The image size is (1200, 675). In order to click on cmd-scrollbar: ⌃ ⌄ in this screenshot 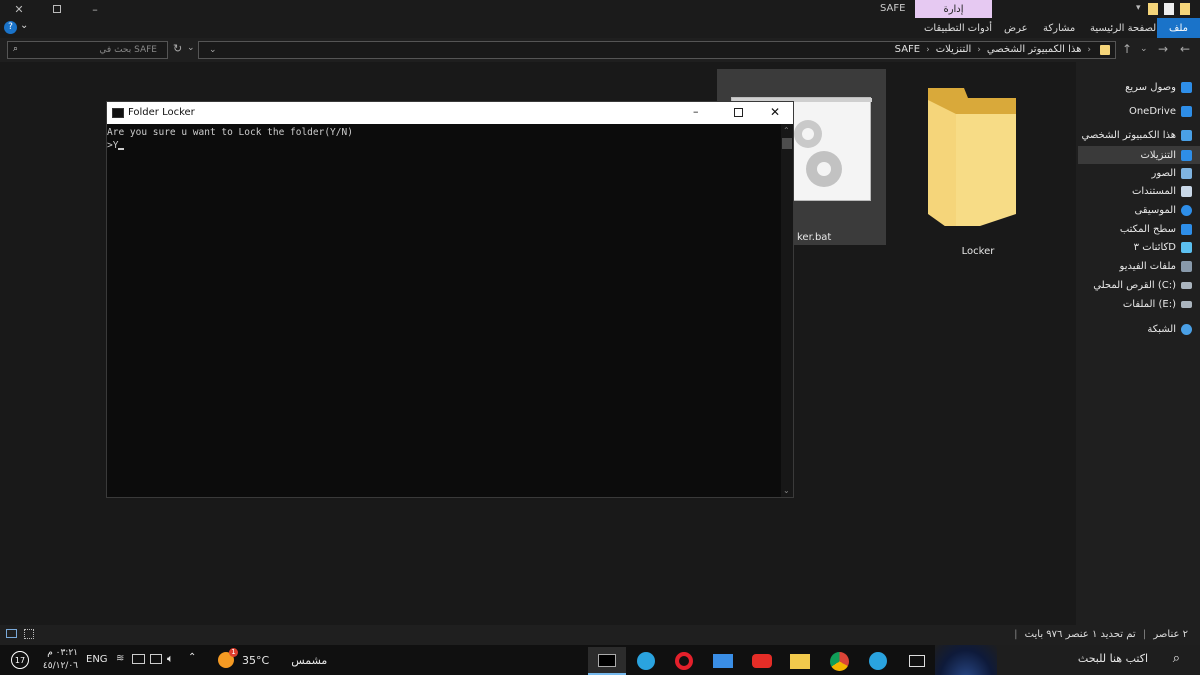, I will do `click(787, 310)`.